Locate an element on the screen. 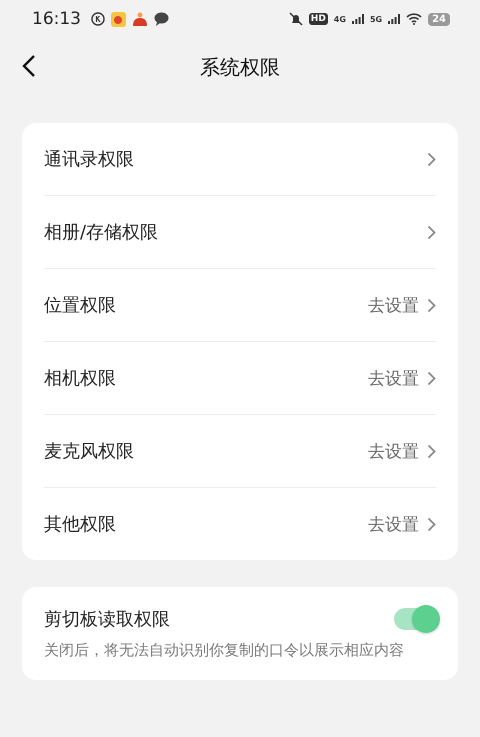 The width and height of the screenshot is (480, 737). bell-off-icon is located at coordinates (295, 19).